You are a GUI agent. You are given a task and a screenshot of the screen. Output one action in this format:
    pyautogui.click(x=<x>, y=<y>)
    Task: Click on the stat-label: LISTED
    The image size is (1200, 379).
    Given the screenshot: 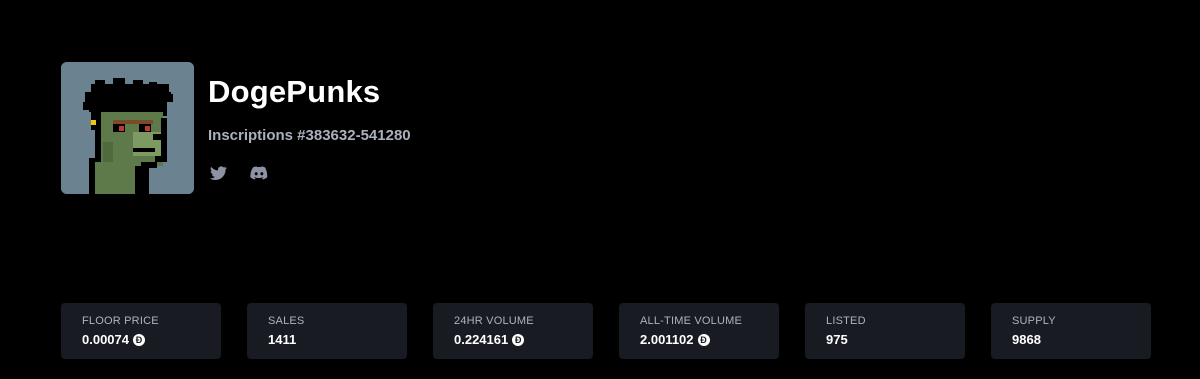 What is the action you would take?
    pyautogui.click(x=846, y=321)
    